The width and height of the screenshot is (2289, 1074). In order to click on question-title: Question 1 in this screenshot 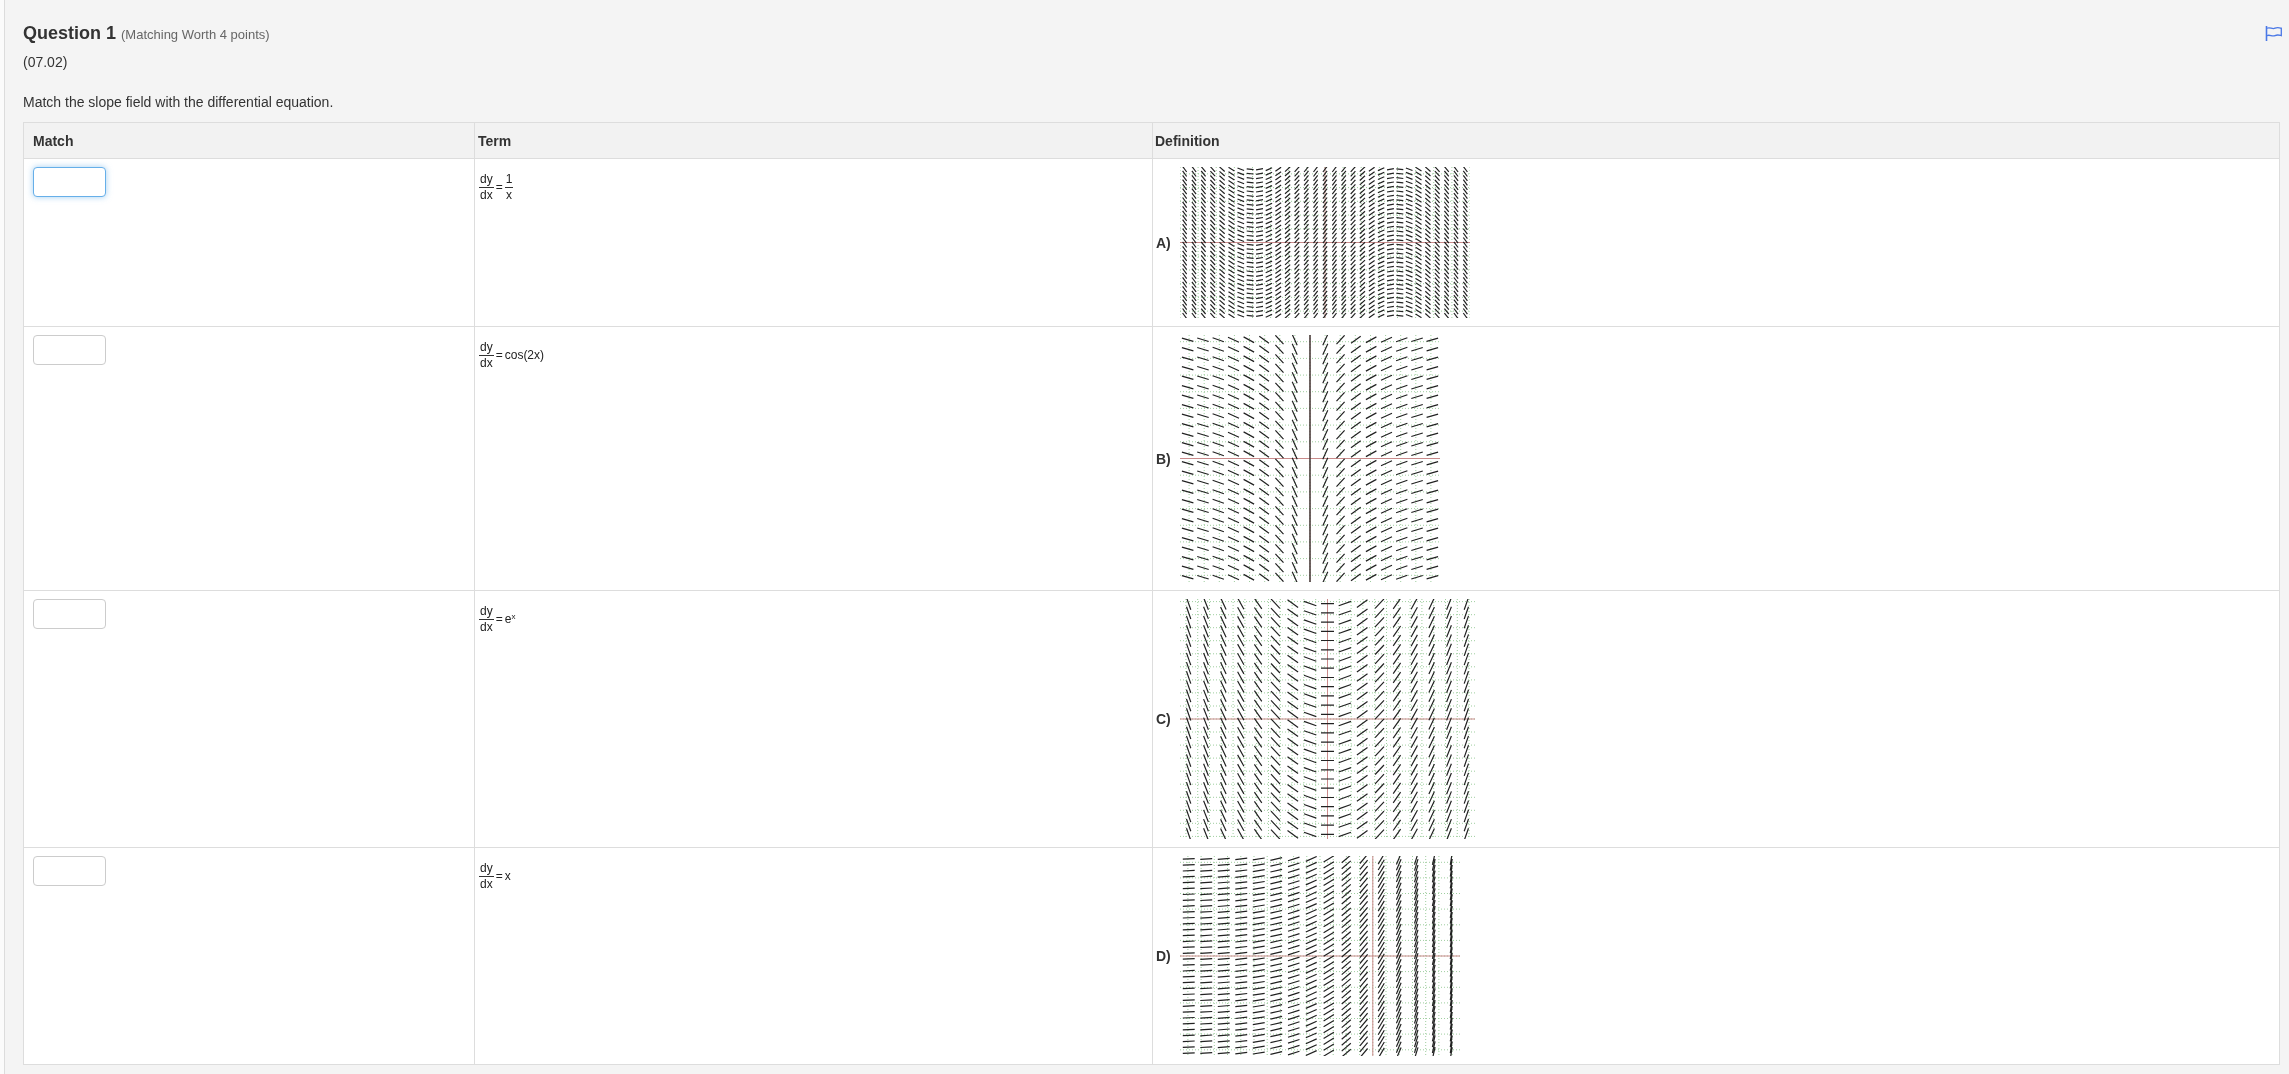, I will do `click(69, 33)`.